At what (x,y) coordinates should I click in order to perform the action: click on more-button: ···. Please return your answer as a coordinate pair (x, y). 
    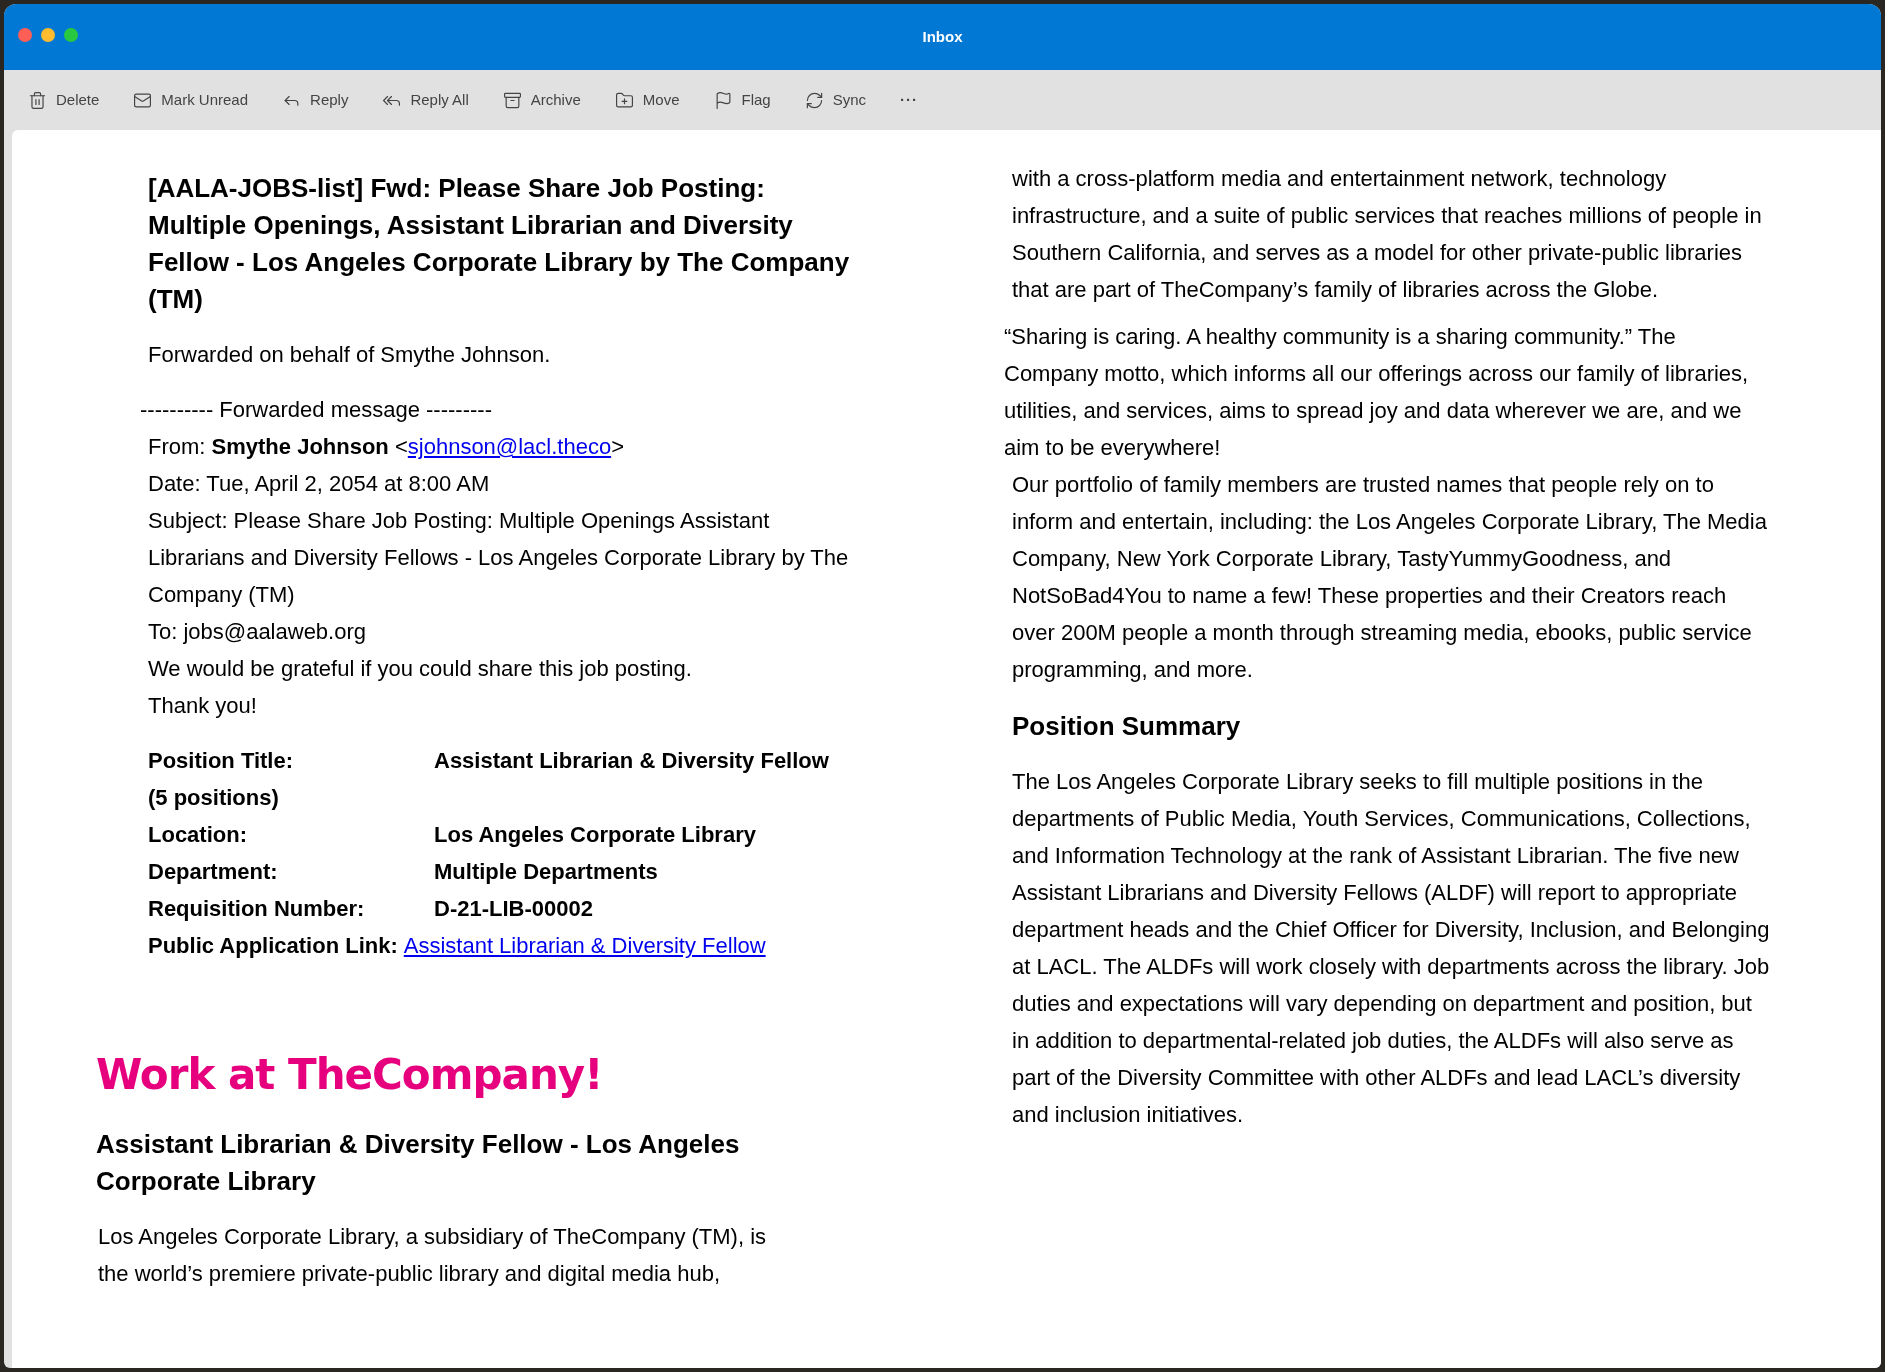
    Looking at the image, I should click on (909, 100).